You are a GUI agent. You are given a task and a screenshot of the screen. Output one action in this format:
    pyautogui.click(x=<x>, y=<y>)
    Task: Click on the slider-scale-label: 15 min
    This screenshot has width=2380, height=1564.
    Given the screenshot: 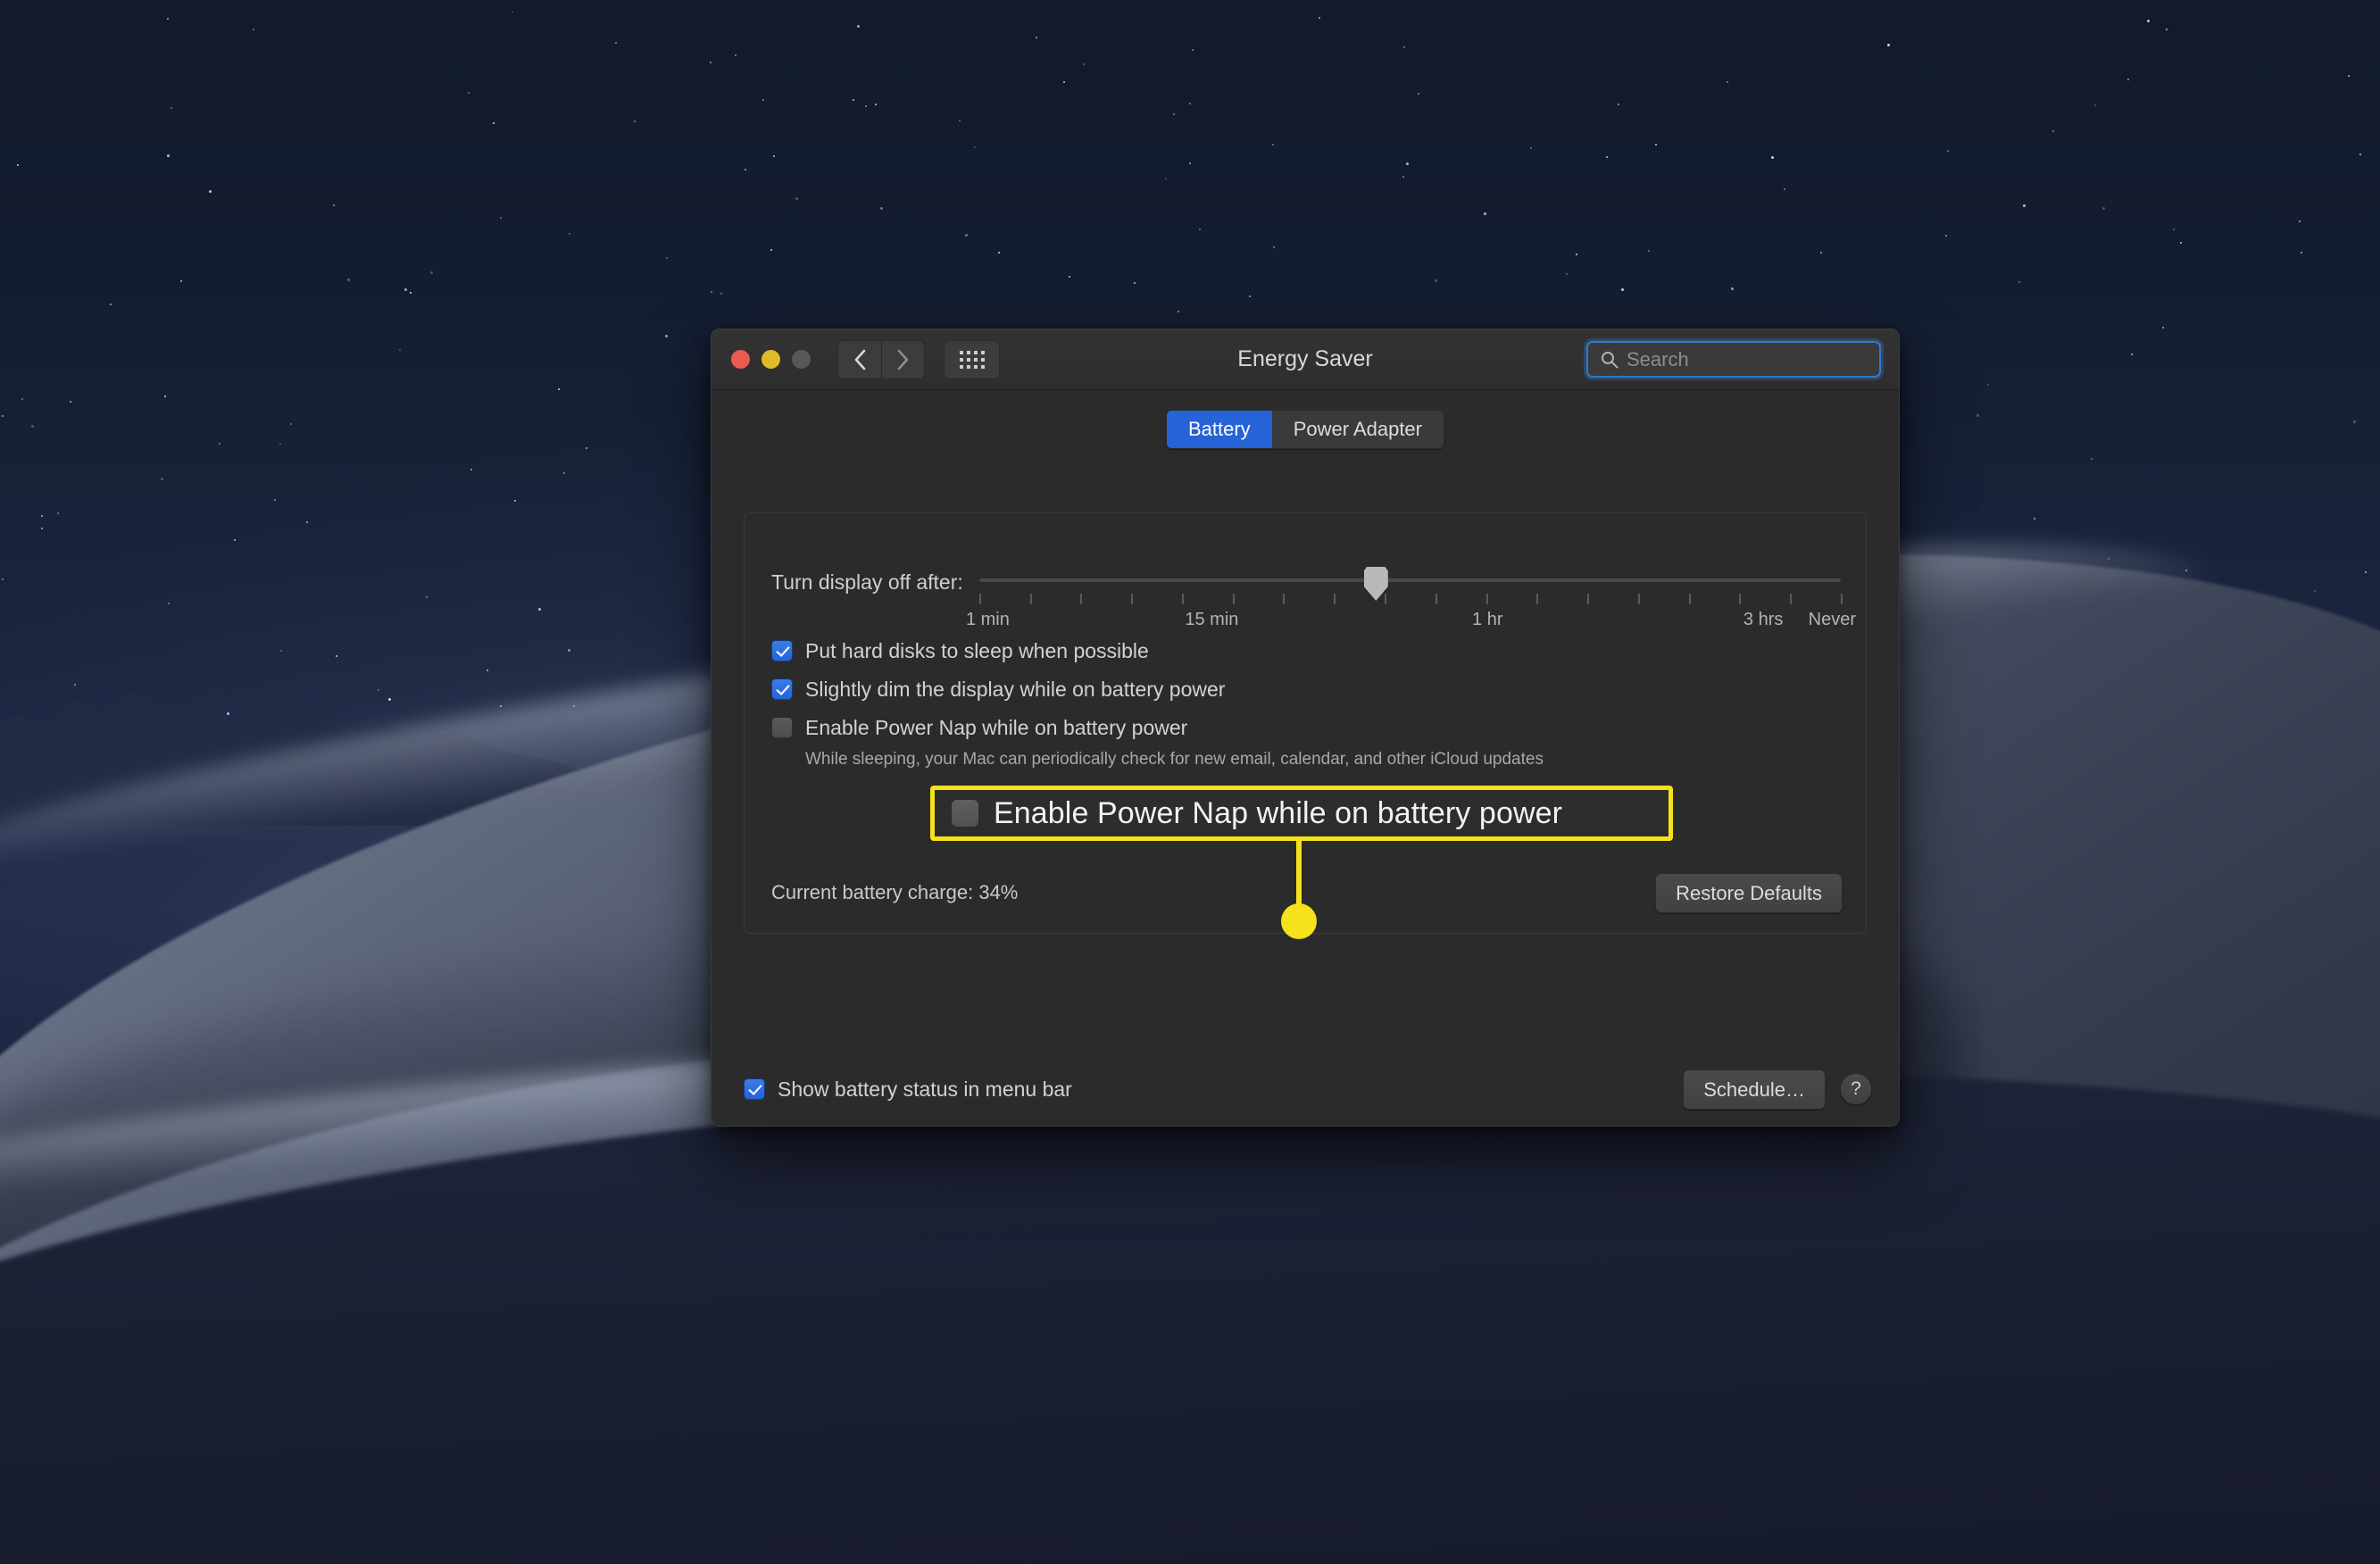 What is the action you would take?
    pyautogui.click(x=1212, y=619)
    